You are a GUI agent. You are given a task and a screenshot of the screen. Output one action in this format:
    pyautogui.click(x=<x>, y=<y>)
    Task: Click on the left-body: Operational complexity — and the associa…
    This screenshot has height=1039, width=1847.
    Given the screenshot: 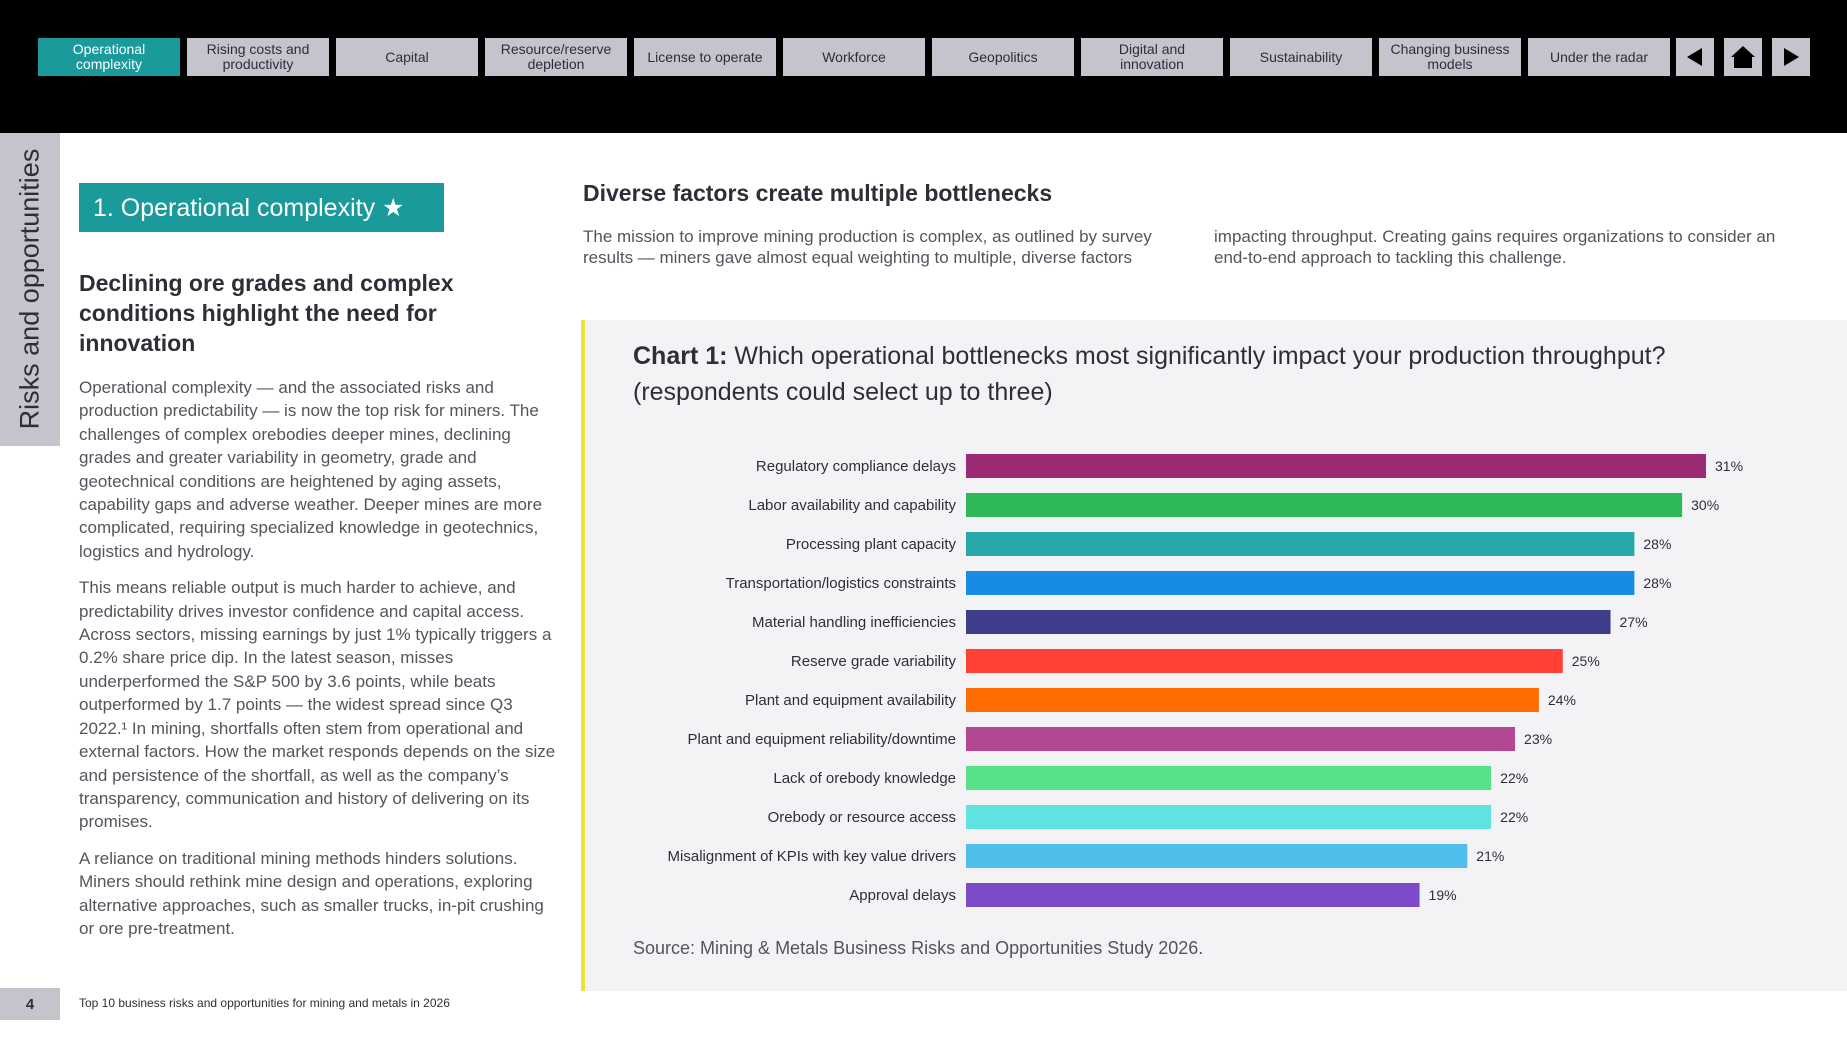 What is the action you would take?
    pyautogui.click(x=319, y=664)
    